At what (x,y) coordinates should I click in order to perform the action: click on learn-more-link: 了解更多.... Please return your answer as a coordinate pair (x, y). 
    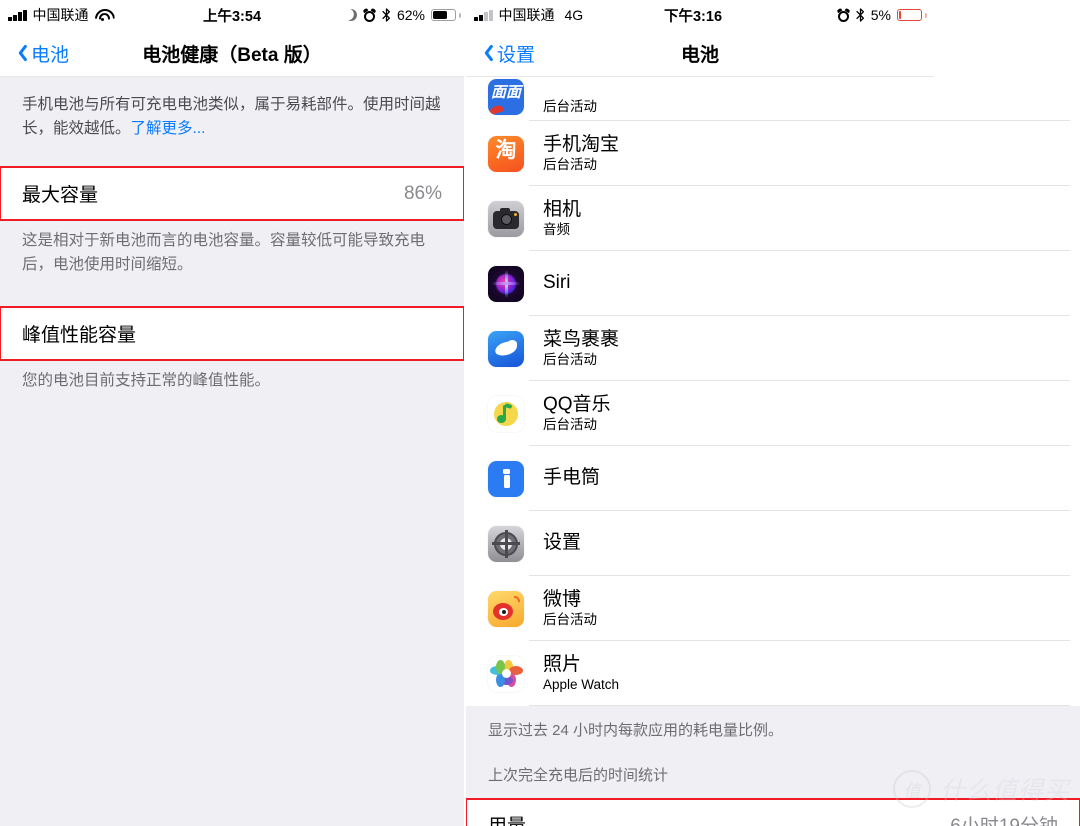
    Looking at the image, I should click on (168, 128).